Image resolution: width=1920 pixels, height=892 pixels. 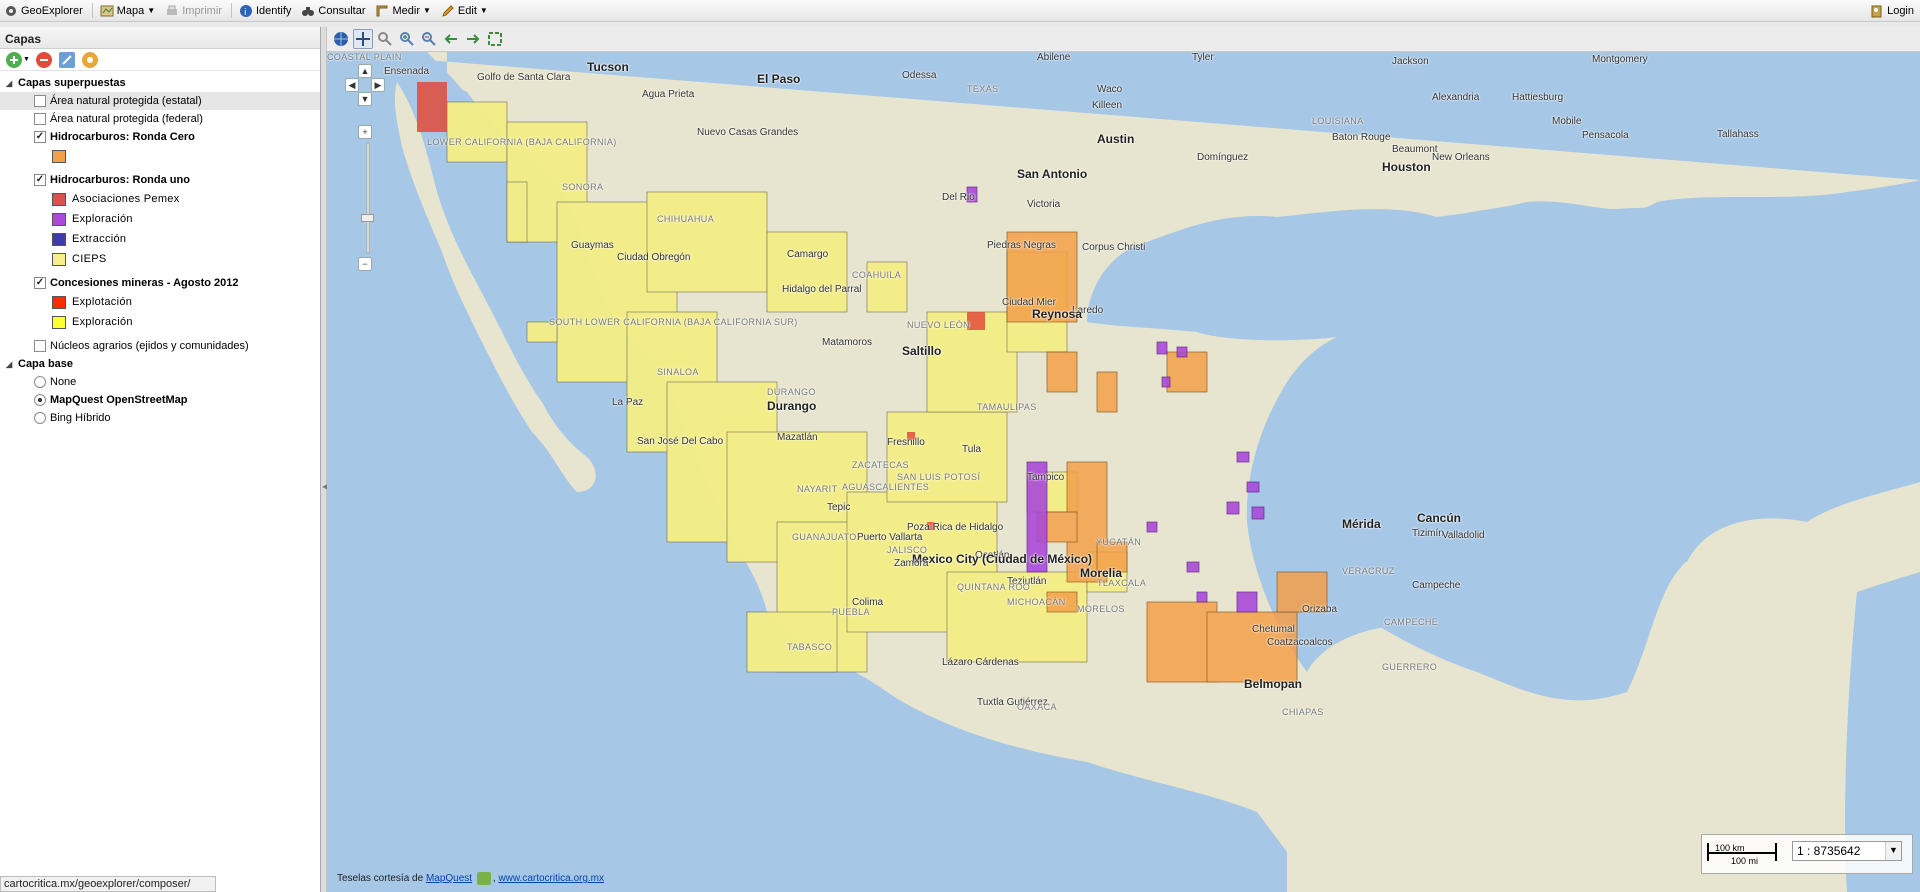 I want to click on pan-up-icon: ▲, so click(x=365, y=71).